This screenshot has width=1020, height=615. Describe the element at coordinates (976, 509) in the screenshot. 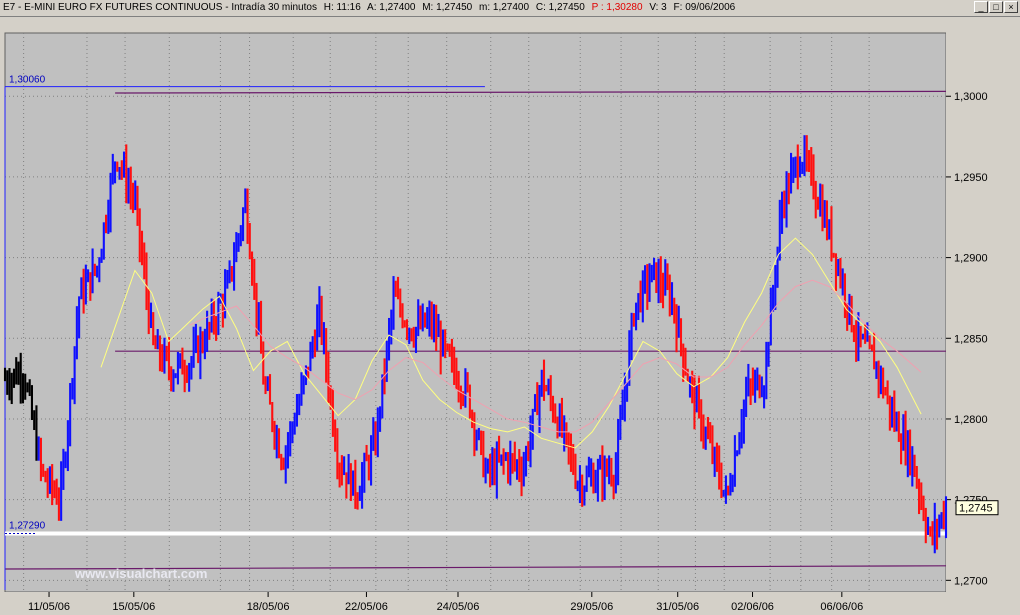

I see `last-price-label: 1,2745` at that location.